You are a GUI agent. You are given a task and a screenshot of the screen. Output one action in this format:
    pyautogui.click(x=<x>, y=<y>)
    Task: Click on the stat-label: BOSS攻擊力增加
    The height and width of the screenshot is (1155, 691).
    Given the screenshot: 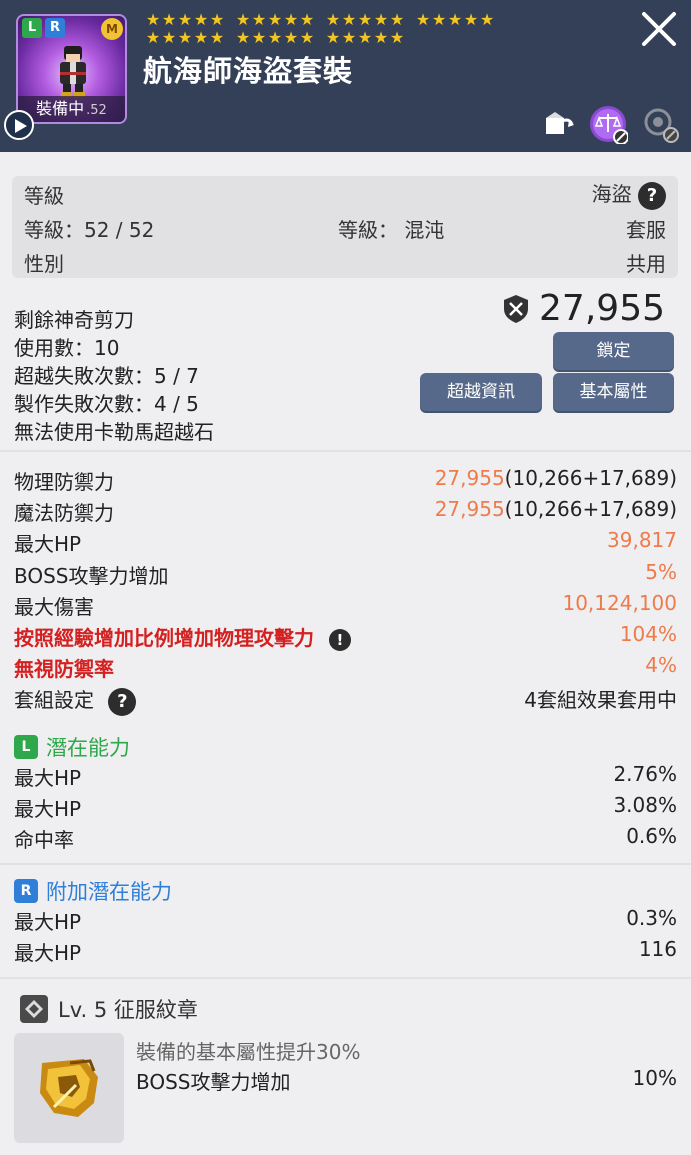 What is the action you would take?
    pyautogui.click(x=91, y=576)
    